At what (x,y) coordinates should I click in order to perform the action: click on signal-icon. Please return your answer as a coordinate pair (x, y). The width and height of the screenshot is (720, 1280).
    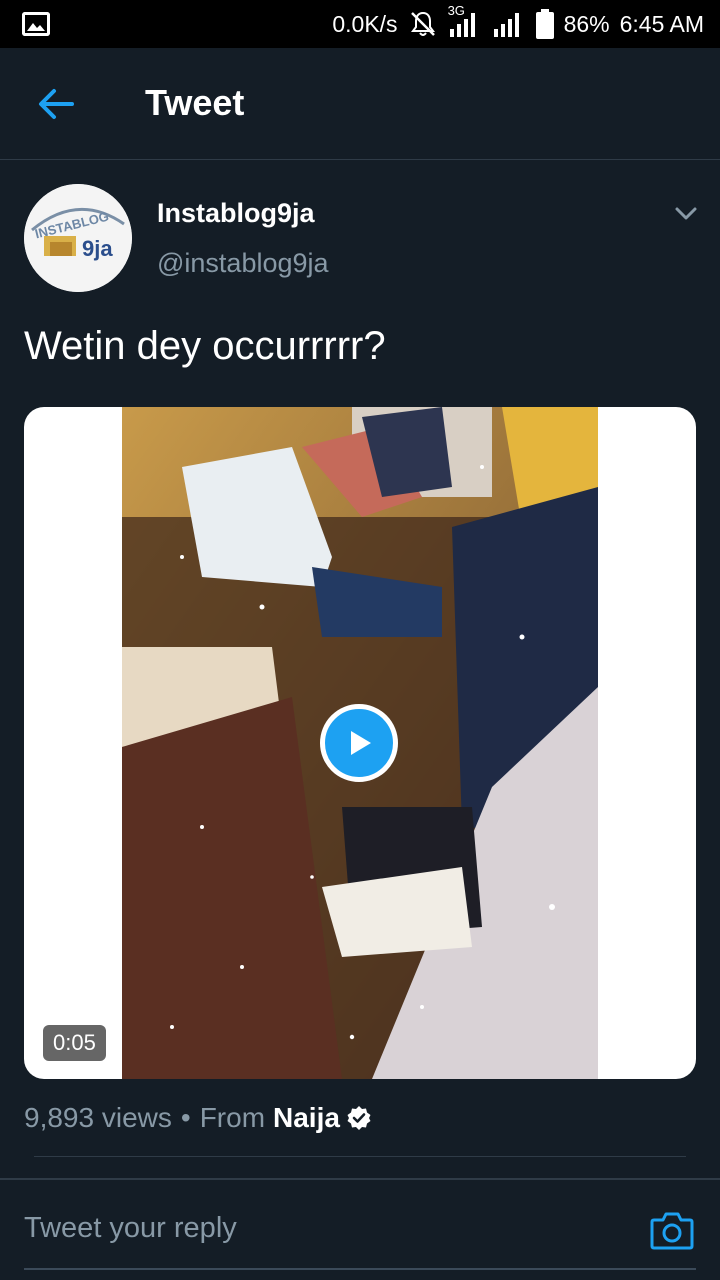
    Looking at the image, I should click on (509, 24).